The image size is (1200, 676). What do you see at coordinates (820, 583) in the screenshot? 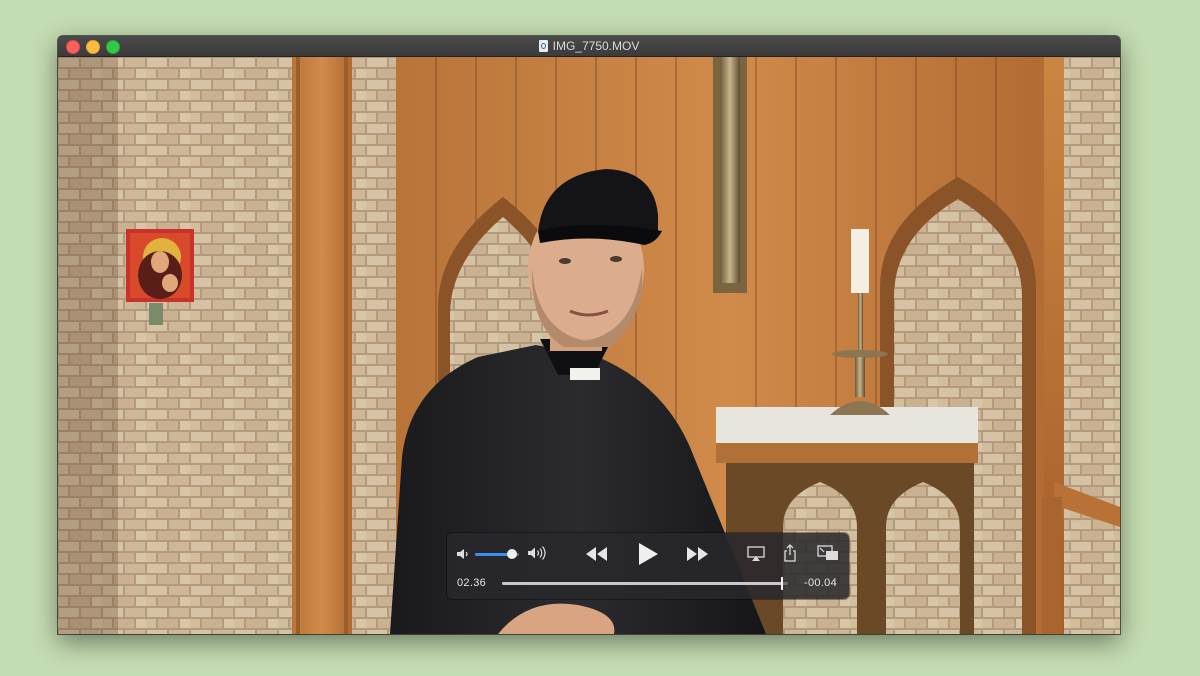
I see `remaining-time: -00.04` at bounding box center [820, 583].